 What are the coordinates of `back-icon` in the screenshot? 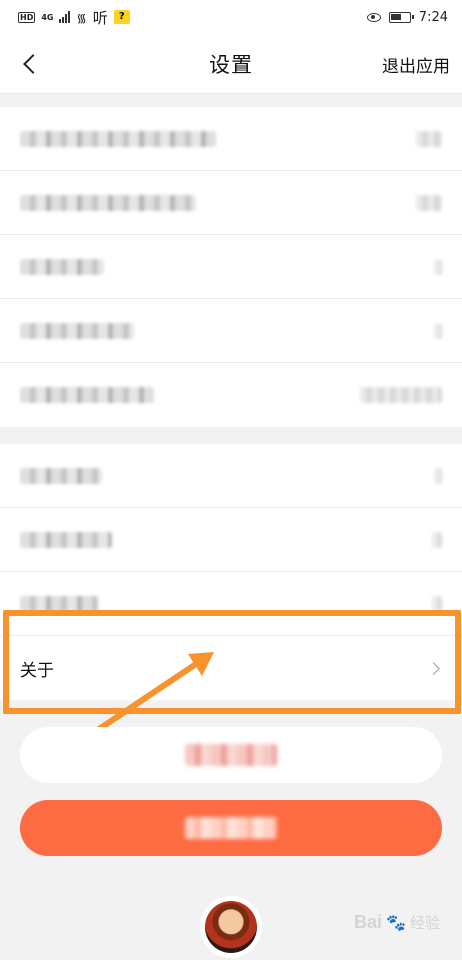 It's located at (32, 64).